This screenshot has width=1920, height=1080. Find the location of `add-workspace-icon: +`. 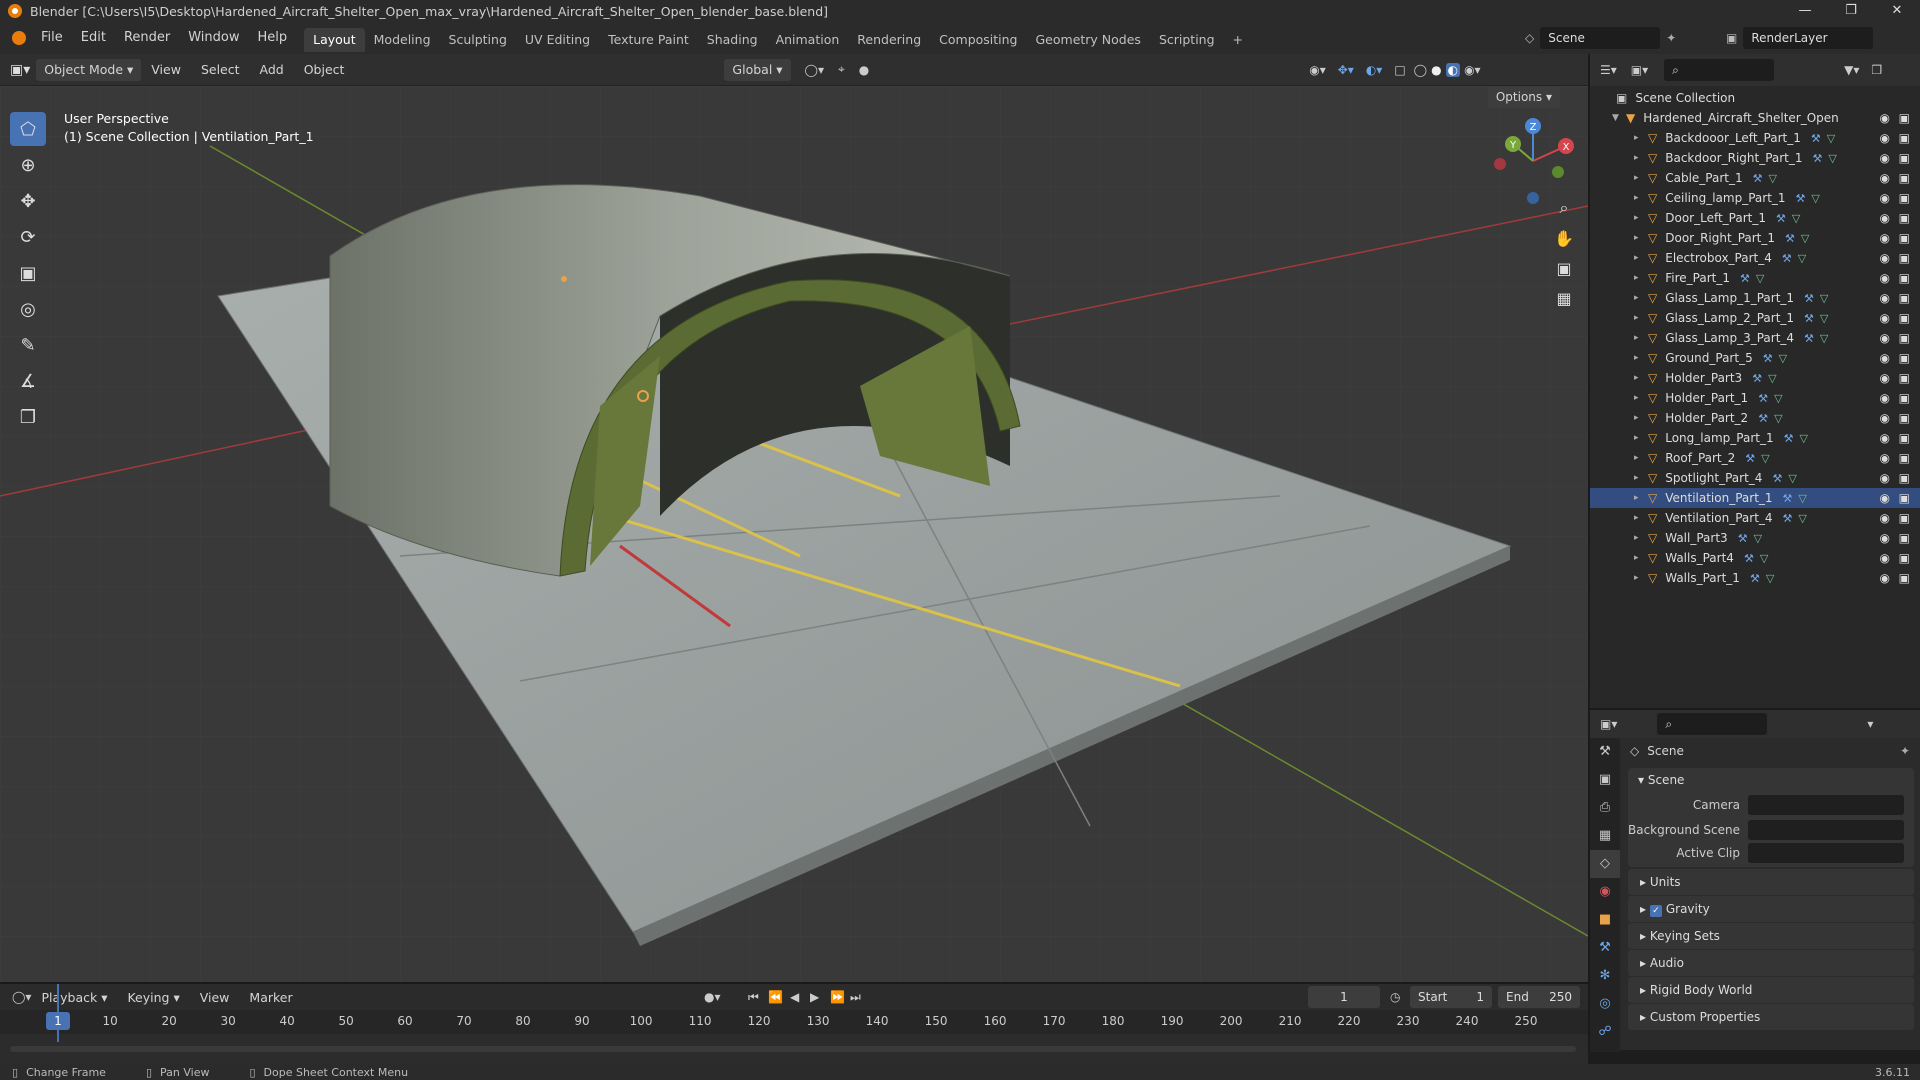

add-workspace-icon: + is located at coordinates (1238, 40).